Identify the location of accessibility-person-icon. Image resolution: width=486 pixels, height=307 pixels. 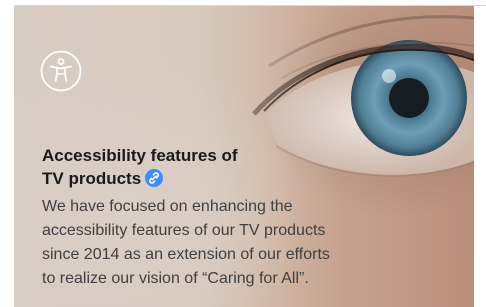
(61, 71).